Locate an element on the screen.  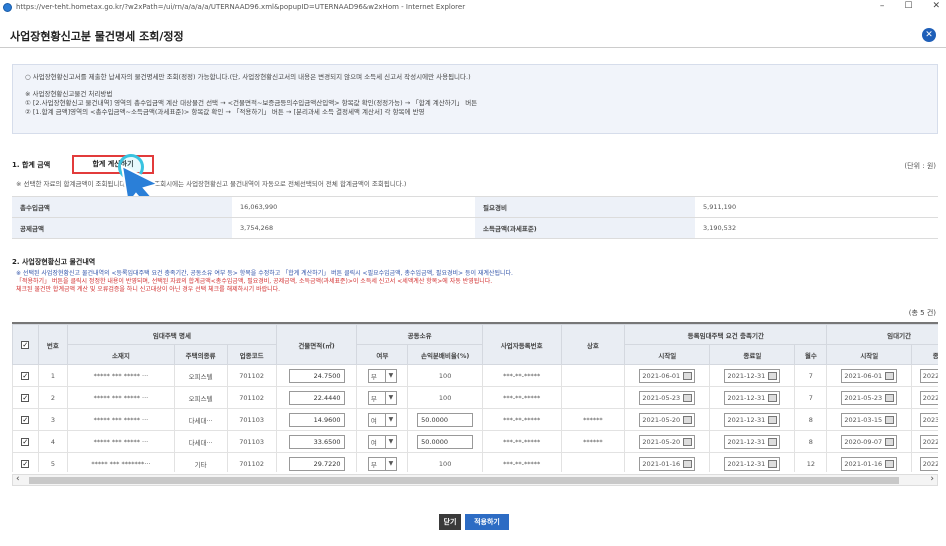
area-input: 14.9600 is located at coordinates (316, 419).